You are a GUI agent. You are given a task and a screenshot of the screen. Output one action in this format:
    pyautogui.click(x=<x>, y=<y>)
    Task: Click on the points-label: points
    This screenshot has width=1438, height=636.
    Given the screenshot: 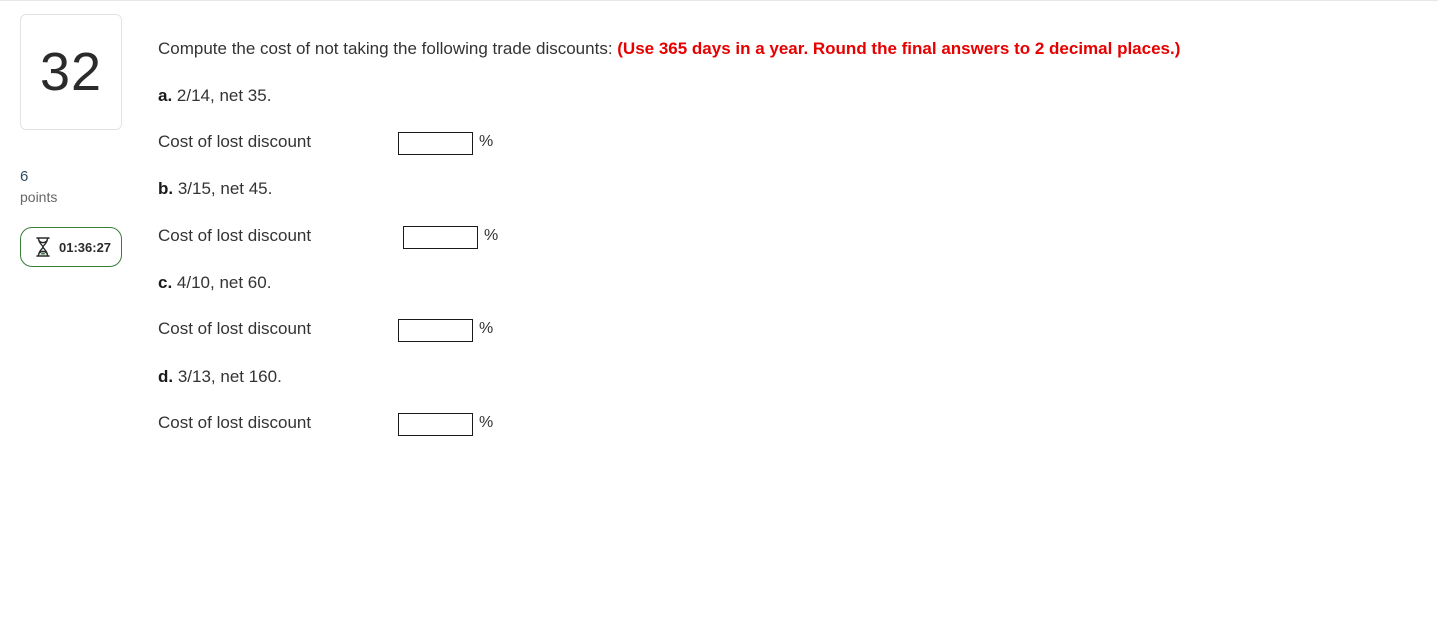 What is the action you would take?
    pyautogui.click(x=39, y=197)
    